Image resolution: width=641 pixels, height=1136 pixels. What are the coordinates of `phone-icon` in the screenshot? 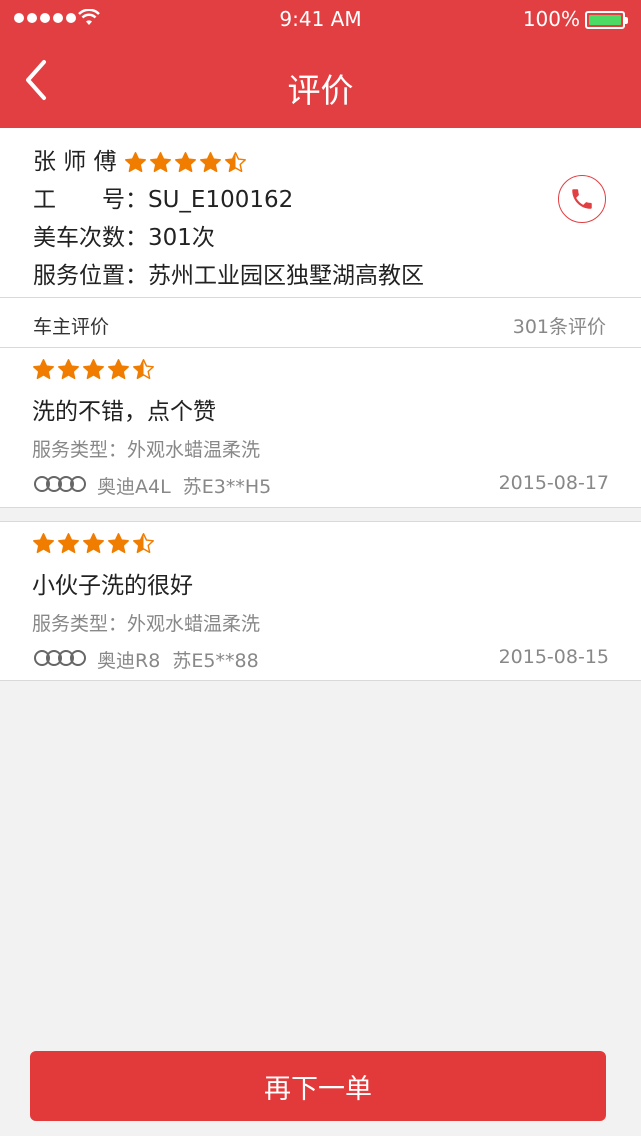 It's located at (582, 199).